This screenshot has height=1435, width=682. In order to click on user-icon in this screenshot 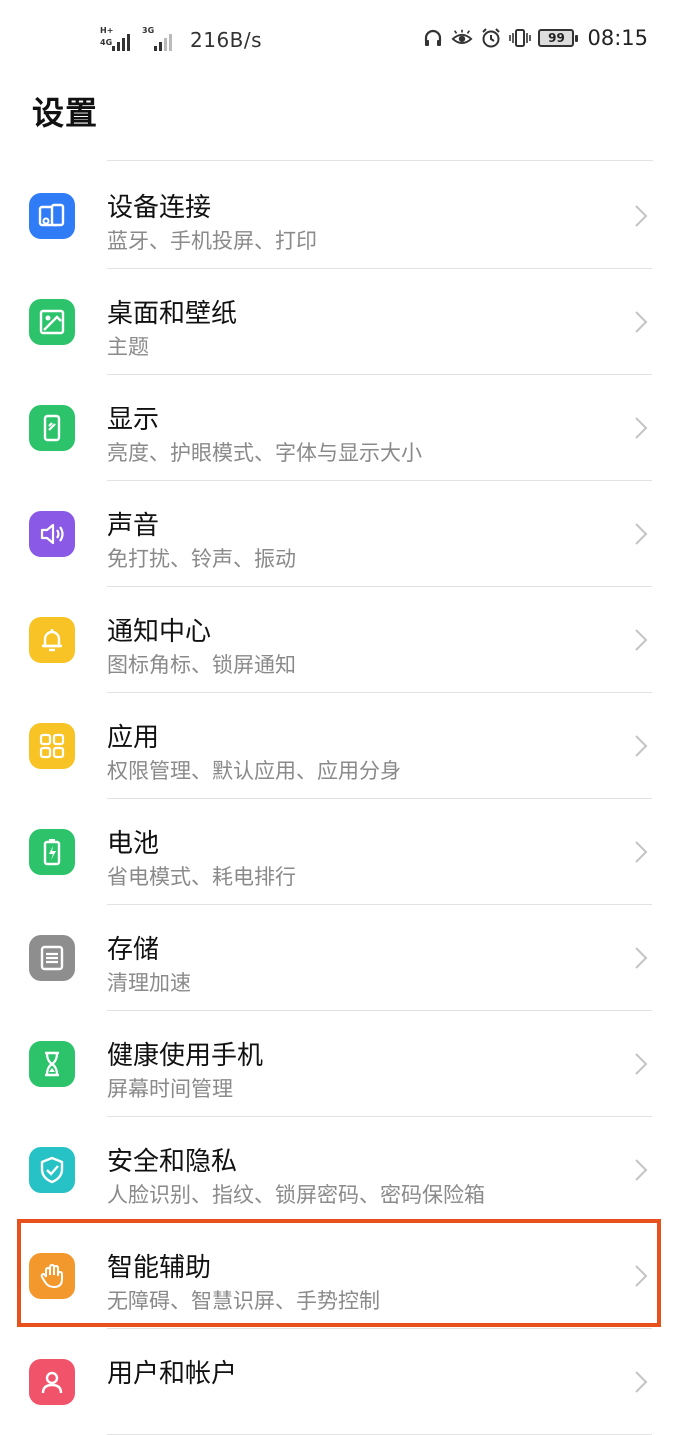, I will do `click(52, 1382)`.